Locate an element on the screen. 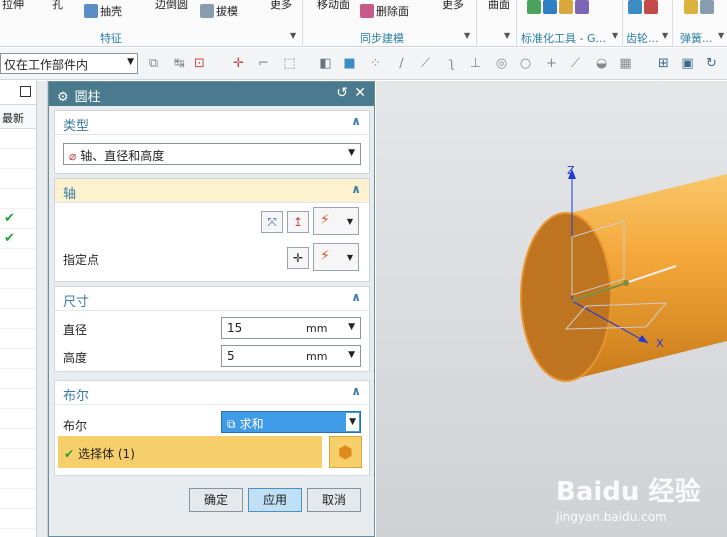 The width and height of the screenshot is (727, 537). cylinder-end-face is located at coordinates (566, 297).